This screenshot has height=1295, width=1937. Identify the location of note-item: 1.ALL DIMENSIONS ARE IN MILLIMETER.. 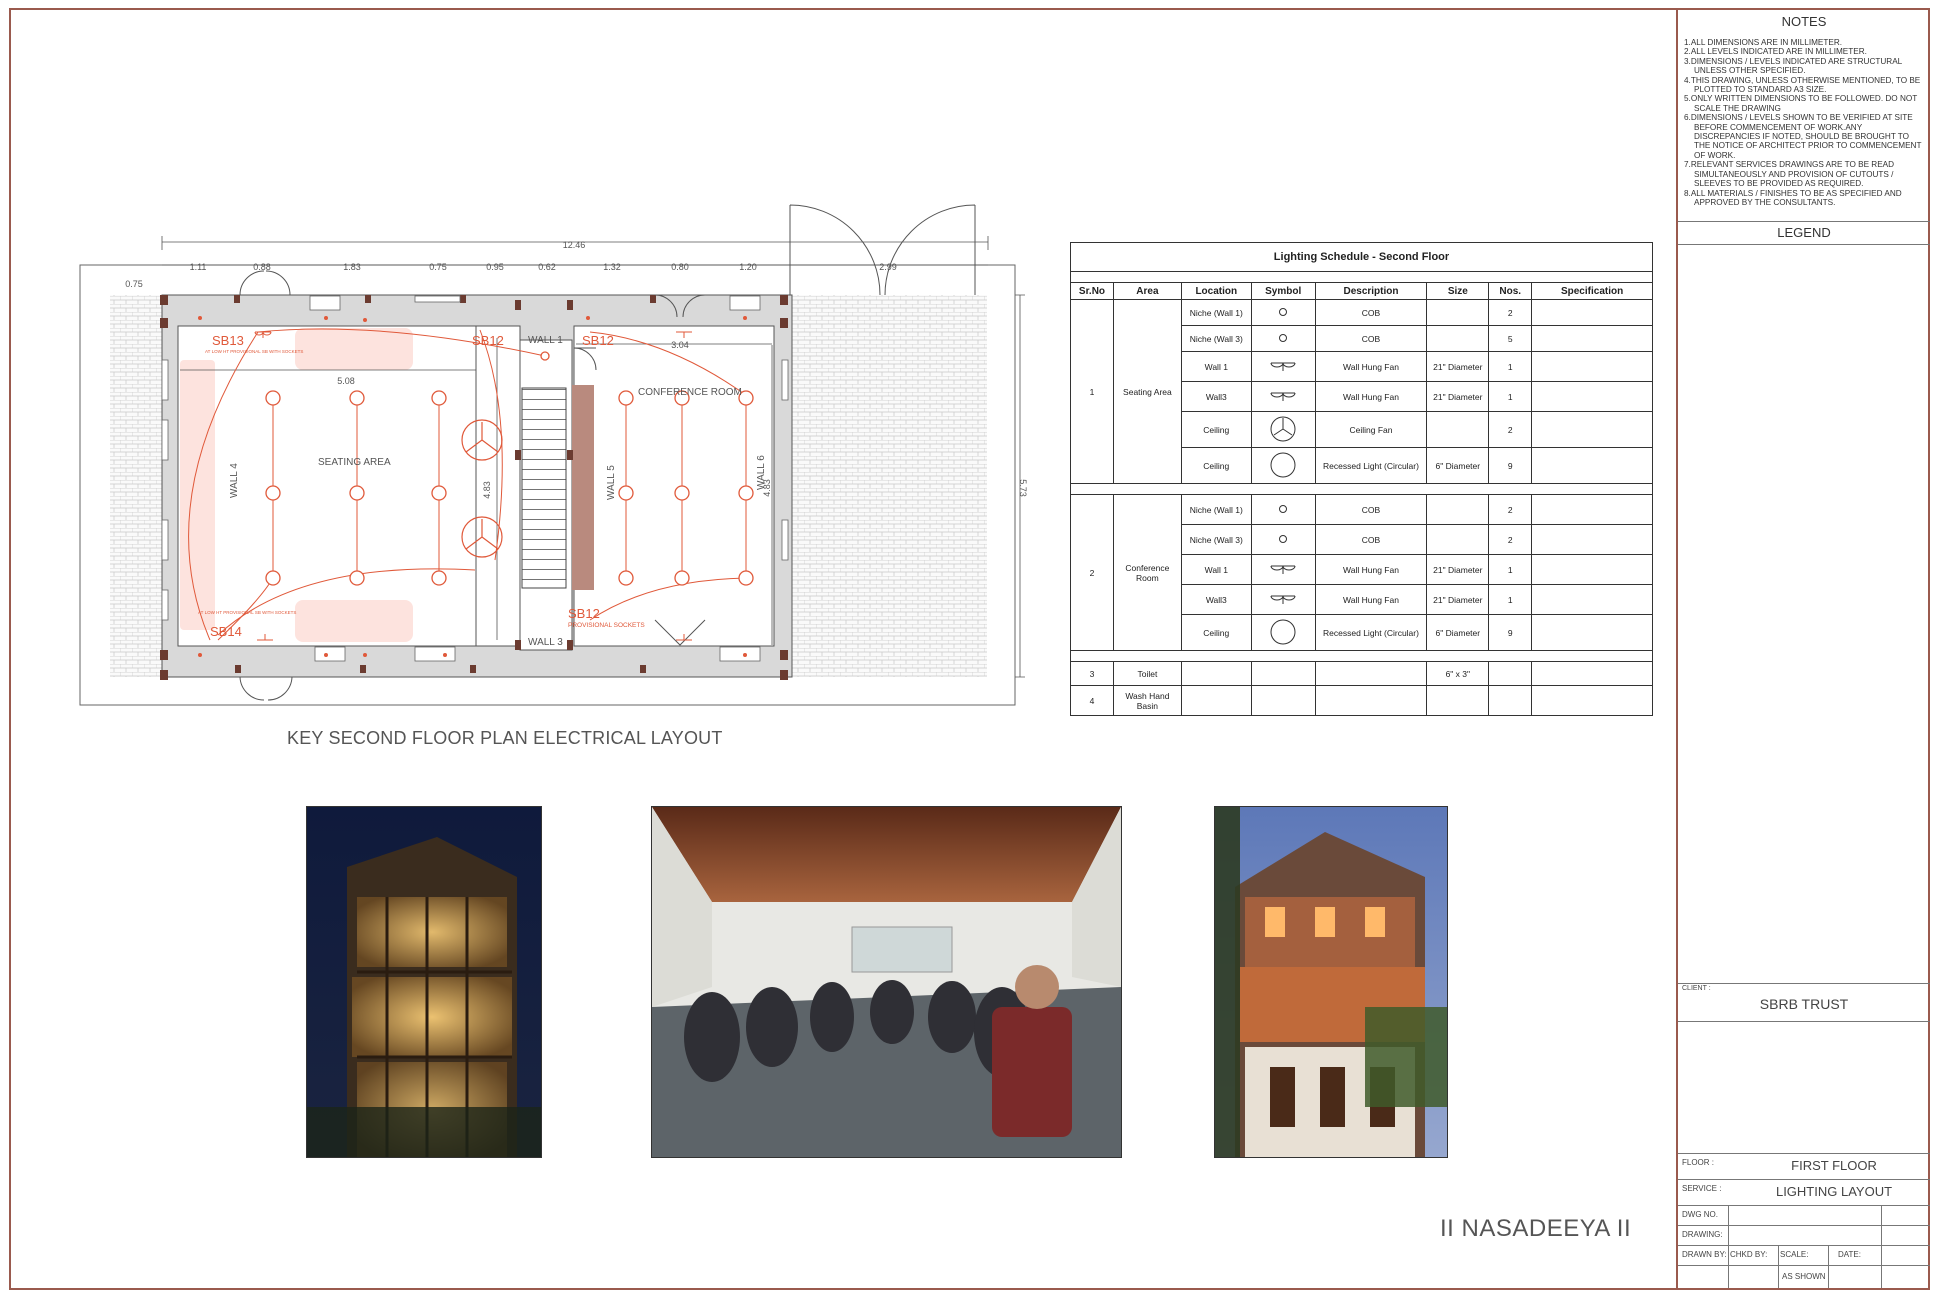
(1763, 42).